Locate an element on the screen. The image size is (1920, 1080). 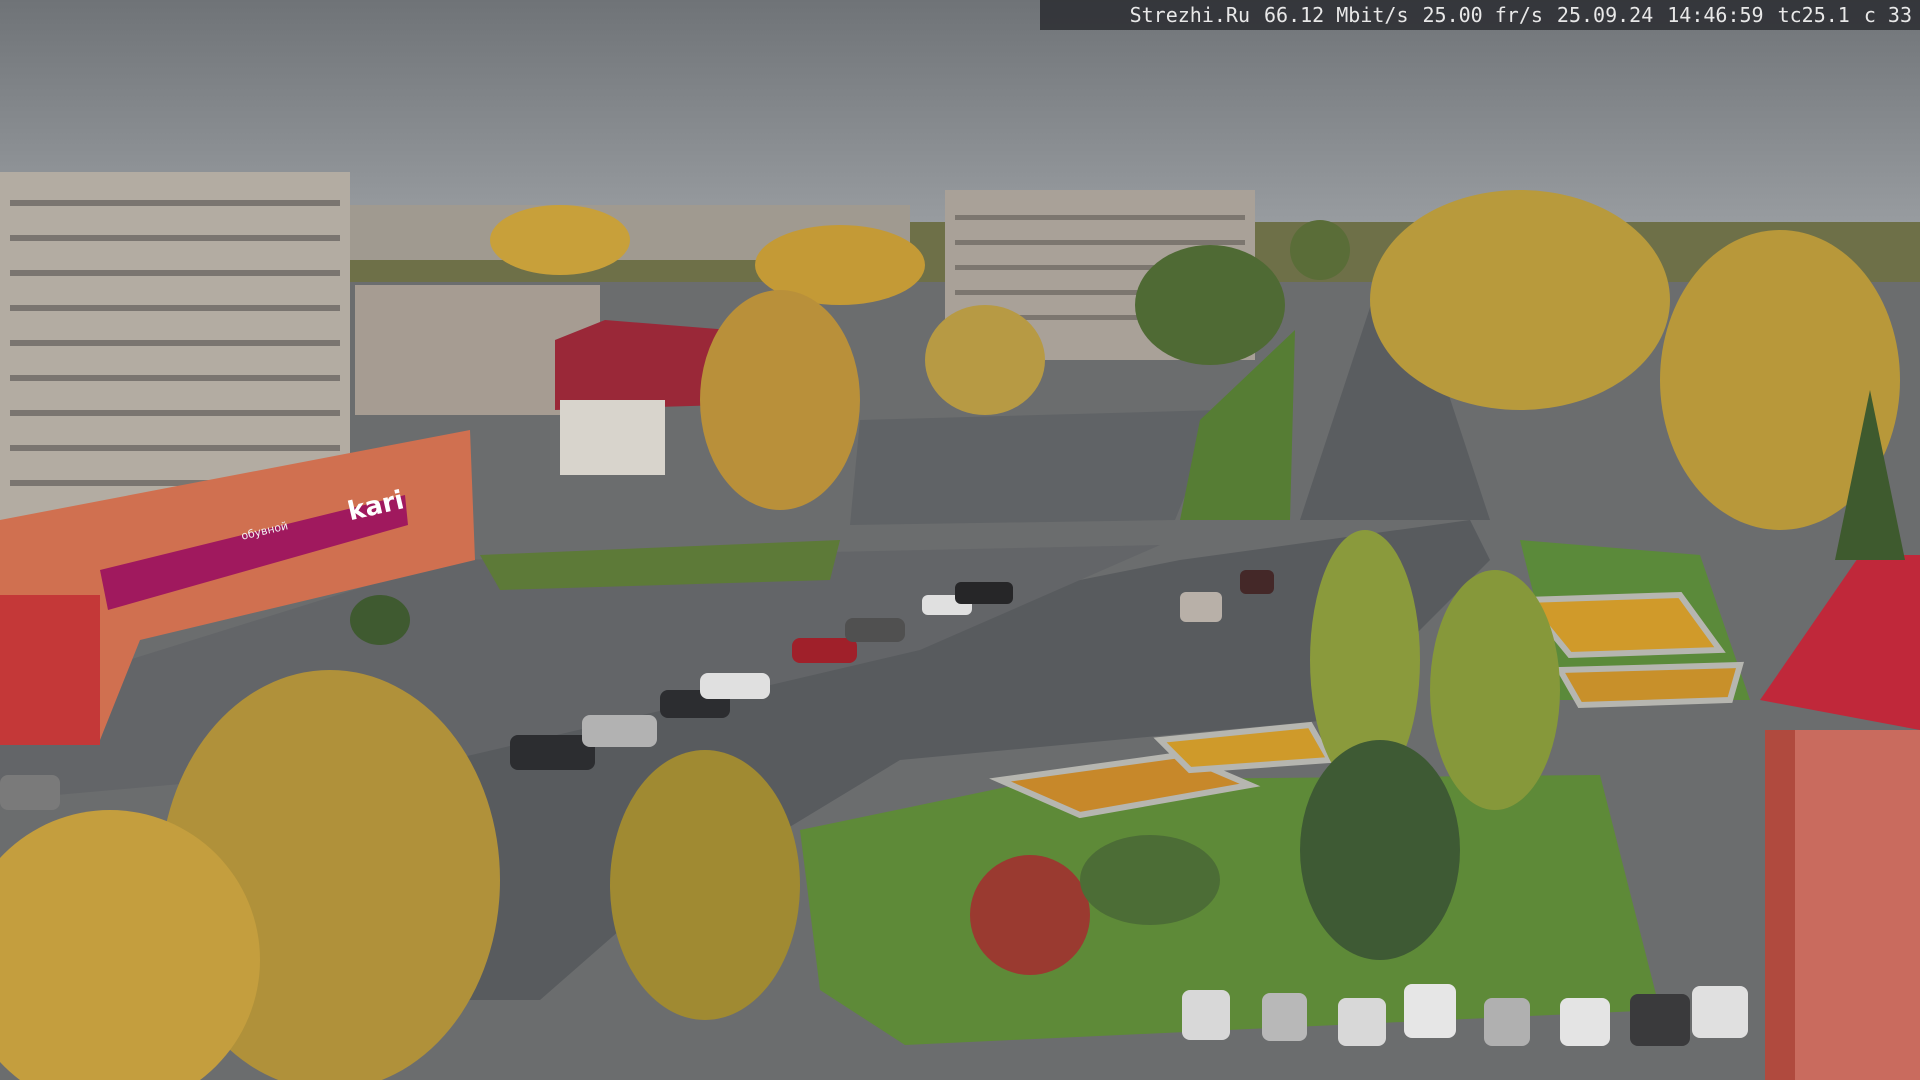
overlay-bitrate: 66.12 Mbit/s is located at coordinates (1336, 15).